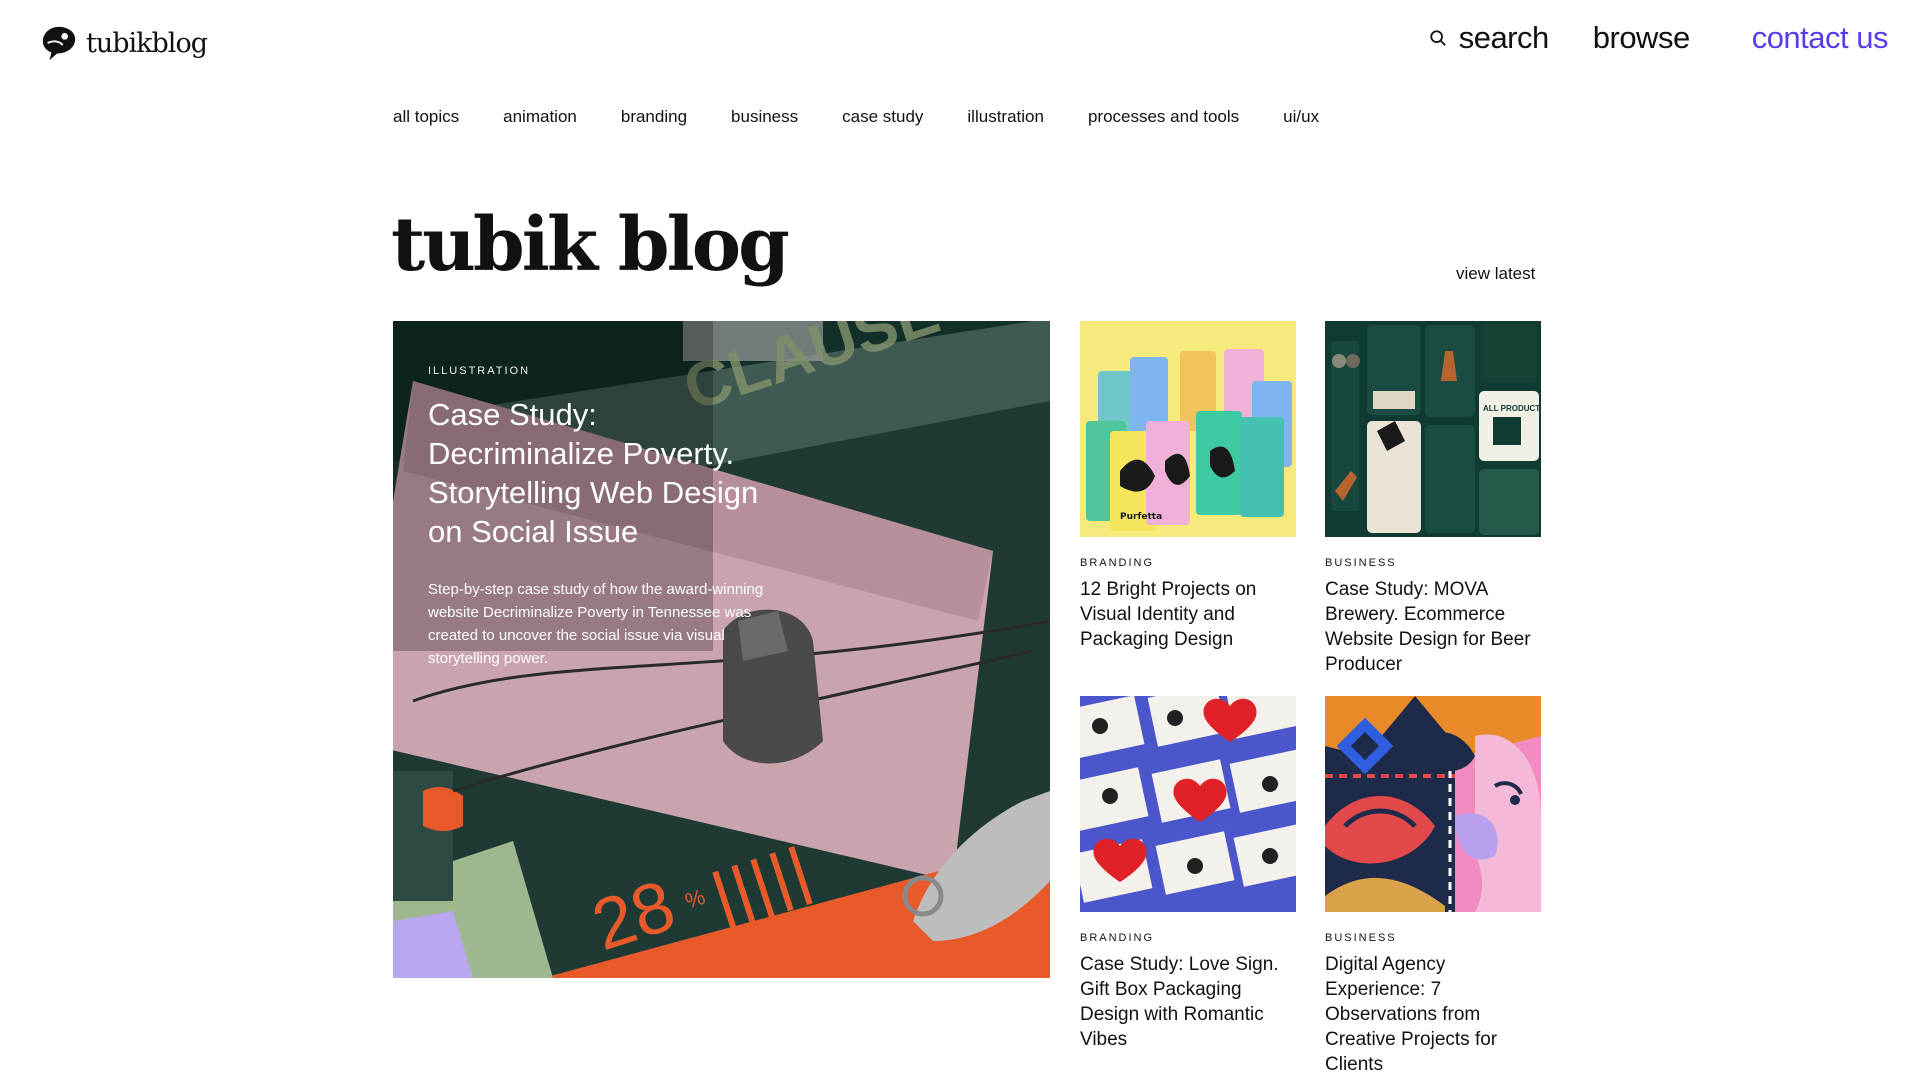 The image size is (1920, 1080). Describe the element at coordinates (590, 245) in the screenshot. I see `page-title: tubik blog` at that location.